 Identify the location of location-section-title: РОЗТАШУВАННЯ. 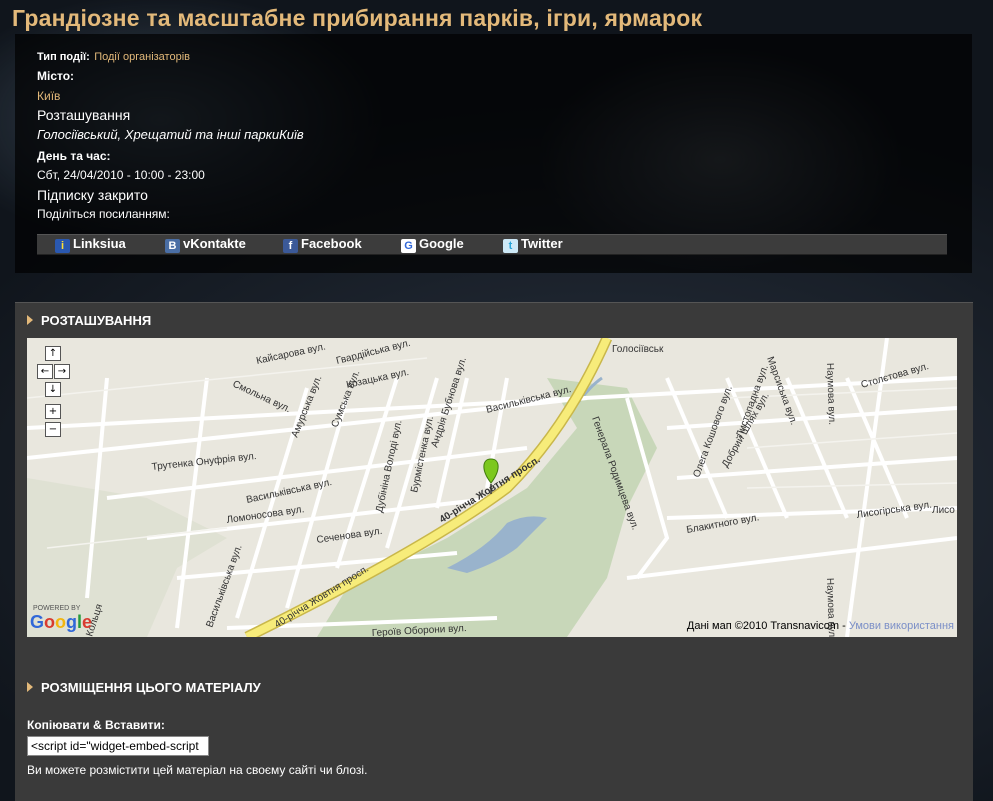
(96, 320).